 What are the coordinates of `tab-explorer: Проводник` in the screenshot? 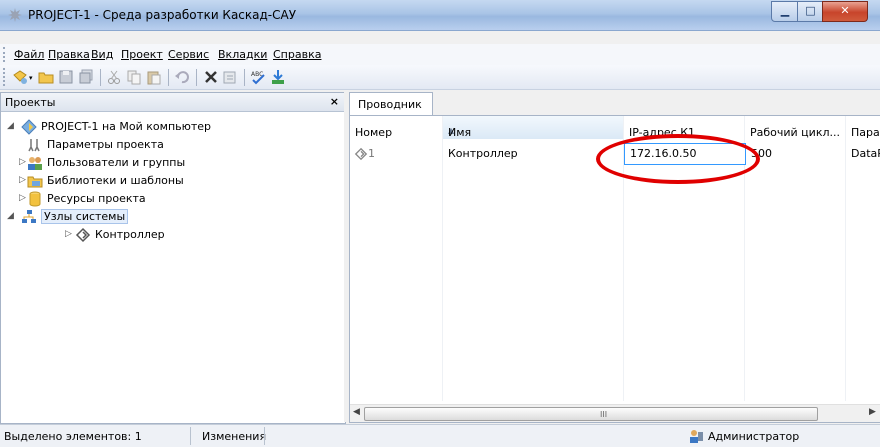 It's located at (391, 104).